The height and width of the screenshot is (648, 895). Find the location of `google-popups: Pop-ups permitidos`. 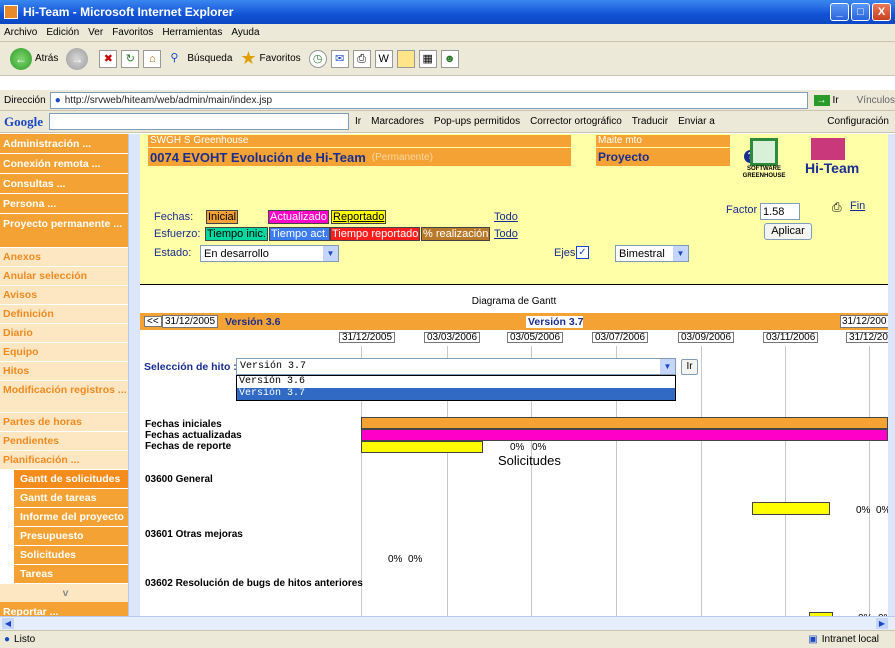

google-popups: Pop-ups permitidos is located at coordinates (477, 121).